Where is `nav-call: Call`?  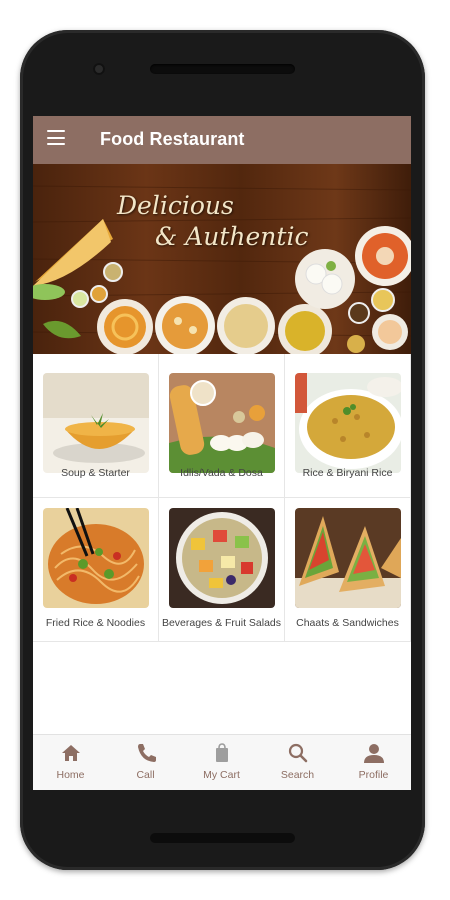 nav-call: Call is located at coordinates (145, 762).